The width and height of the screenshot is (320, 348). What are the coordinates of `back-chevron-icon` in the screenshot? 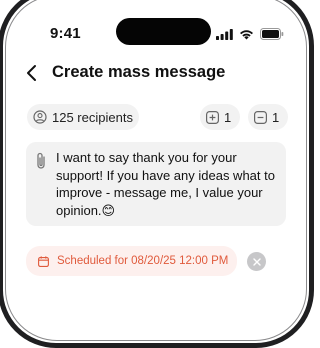 It's located at (32, 73).